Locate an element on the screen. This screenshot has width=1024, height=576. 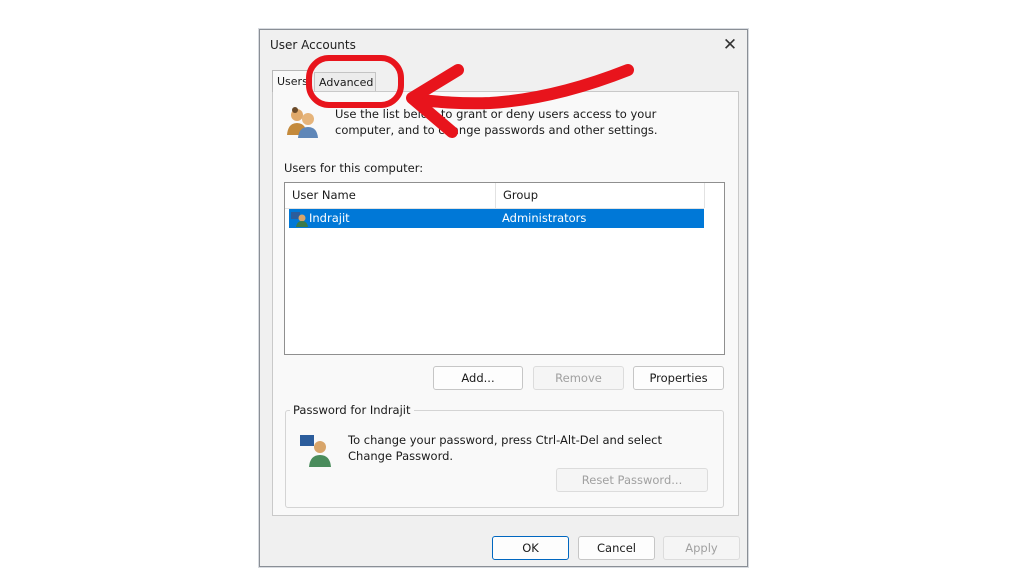
apply-button: Apply is located at coordinates (701, 548).